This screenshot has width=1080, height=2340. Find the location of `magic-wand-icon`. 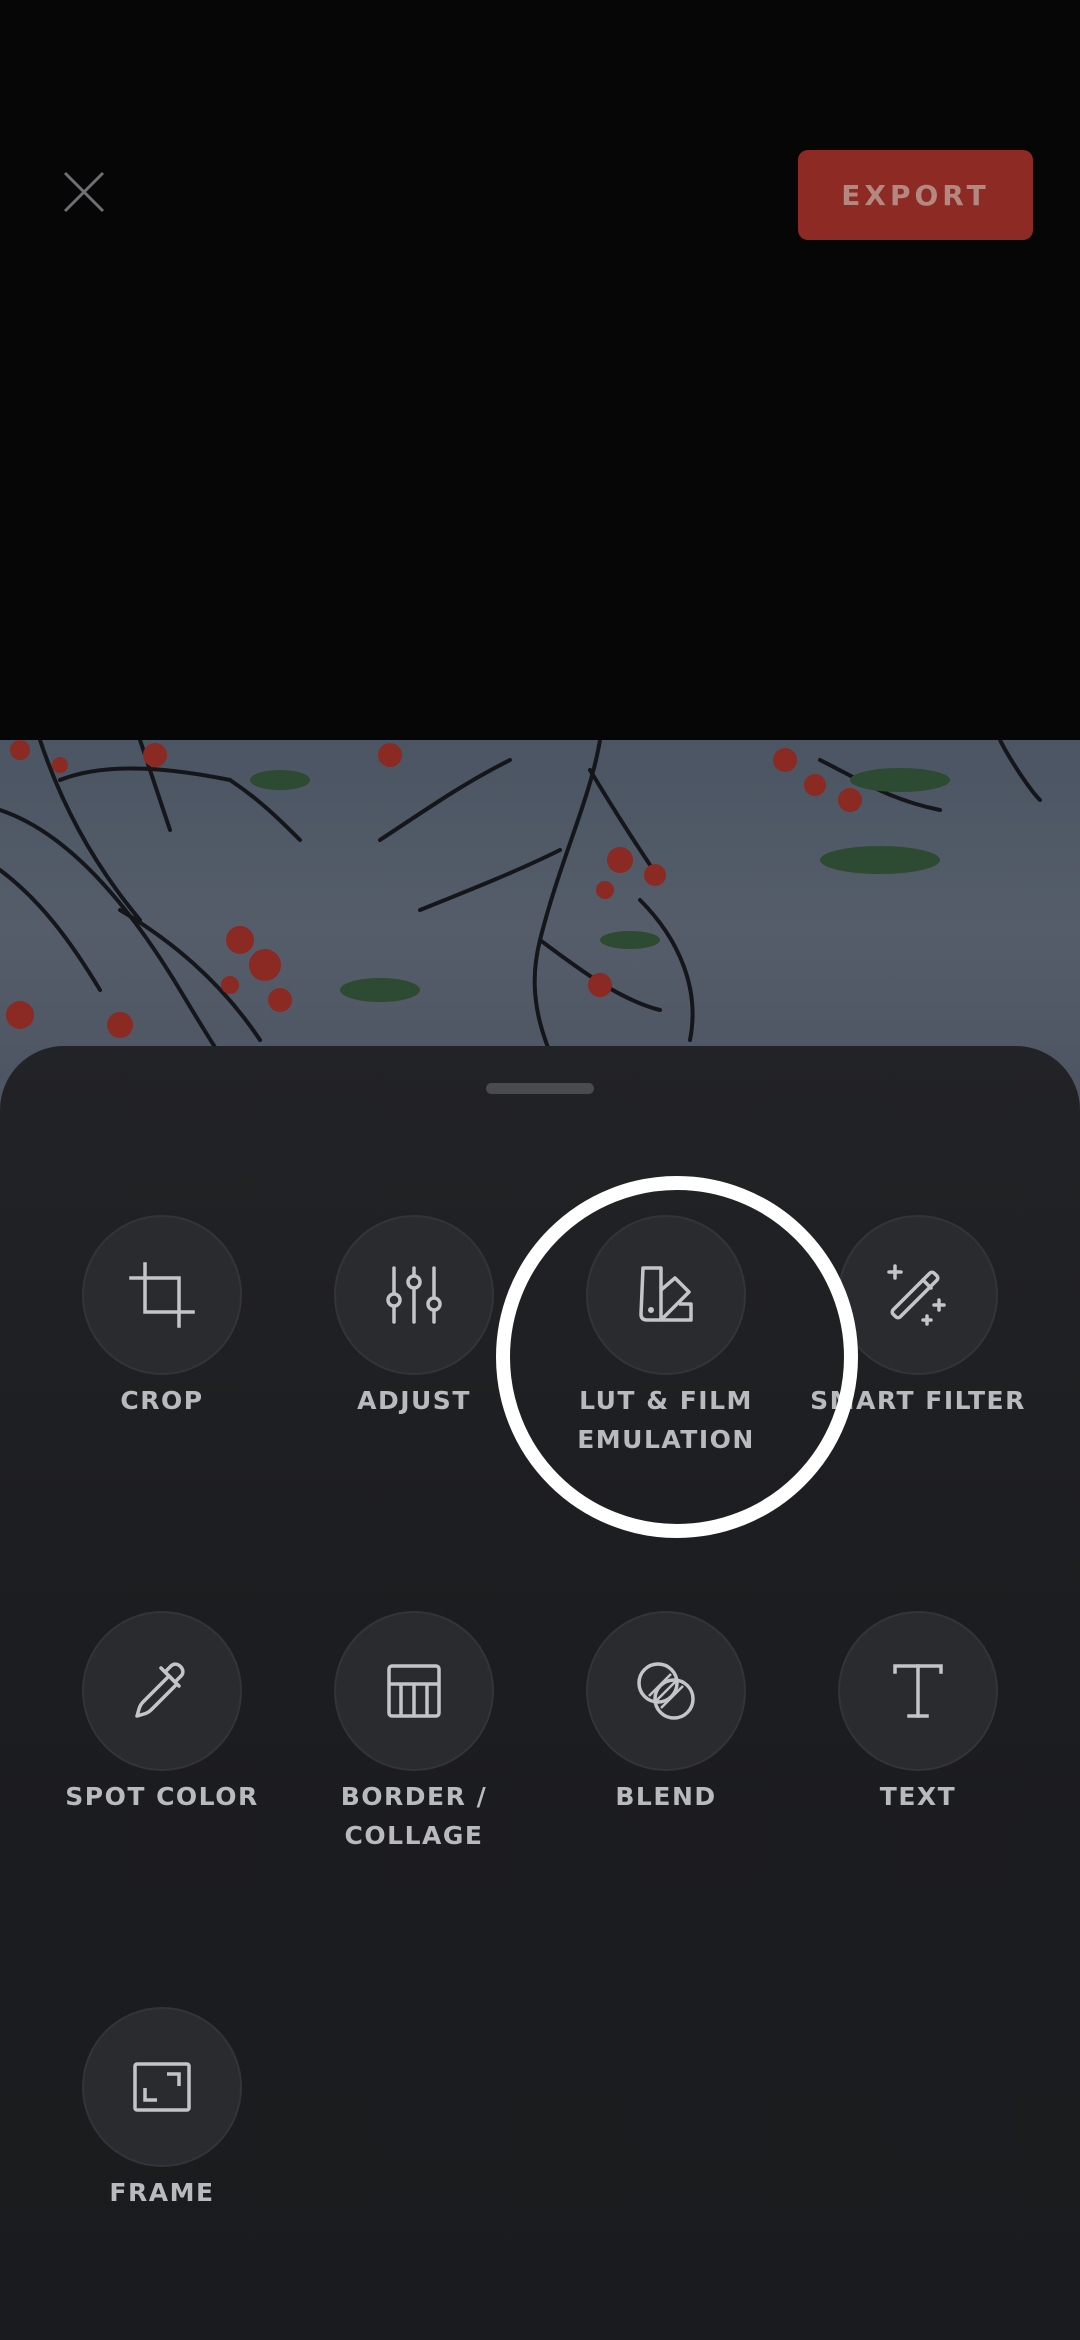

magic-wand-icon is located at coordinates (916, 1295).